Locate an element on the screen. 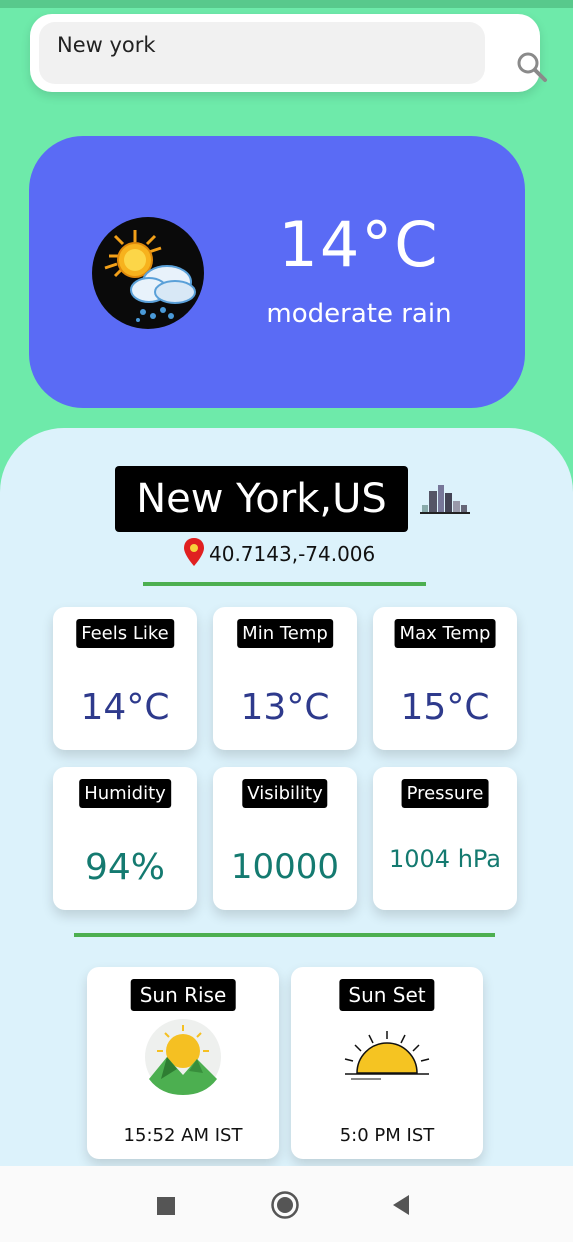 Image resolution: width=573 pixels, height=1242 pixels. location-pin-icon is located at coordinates (194, 554).